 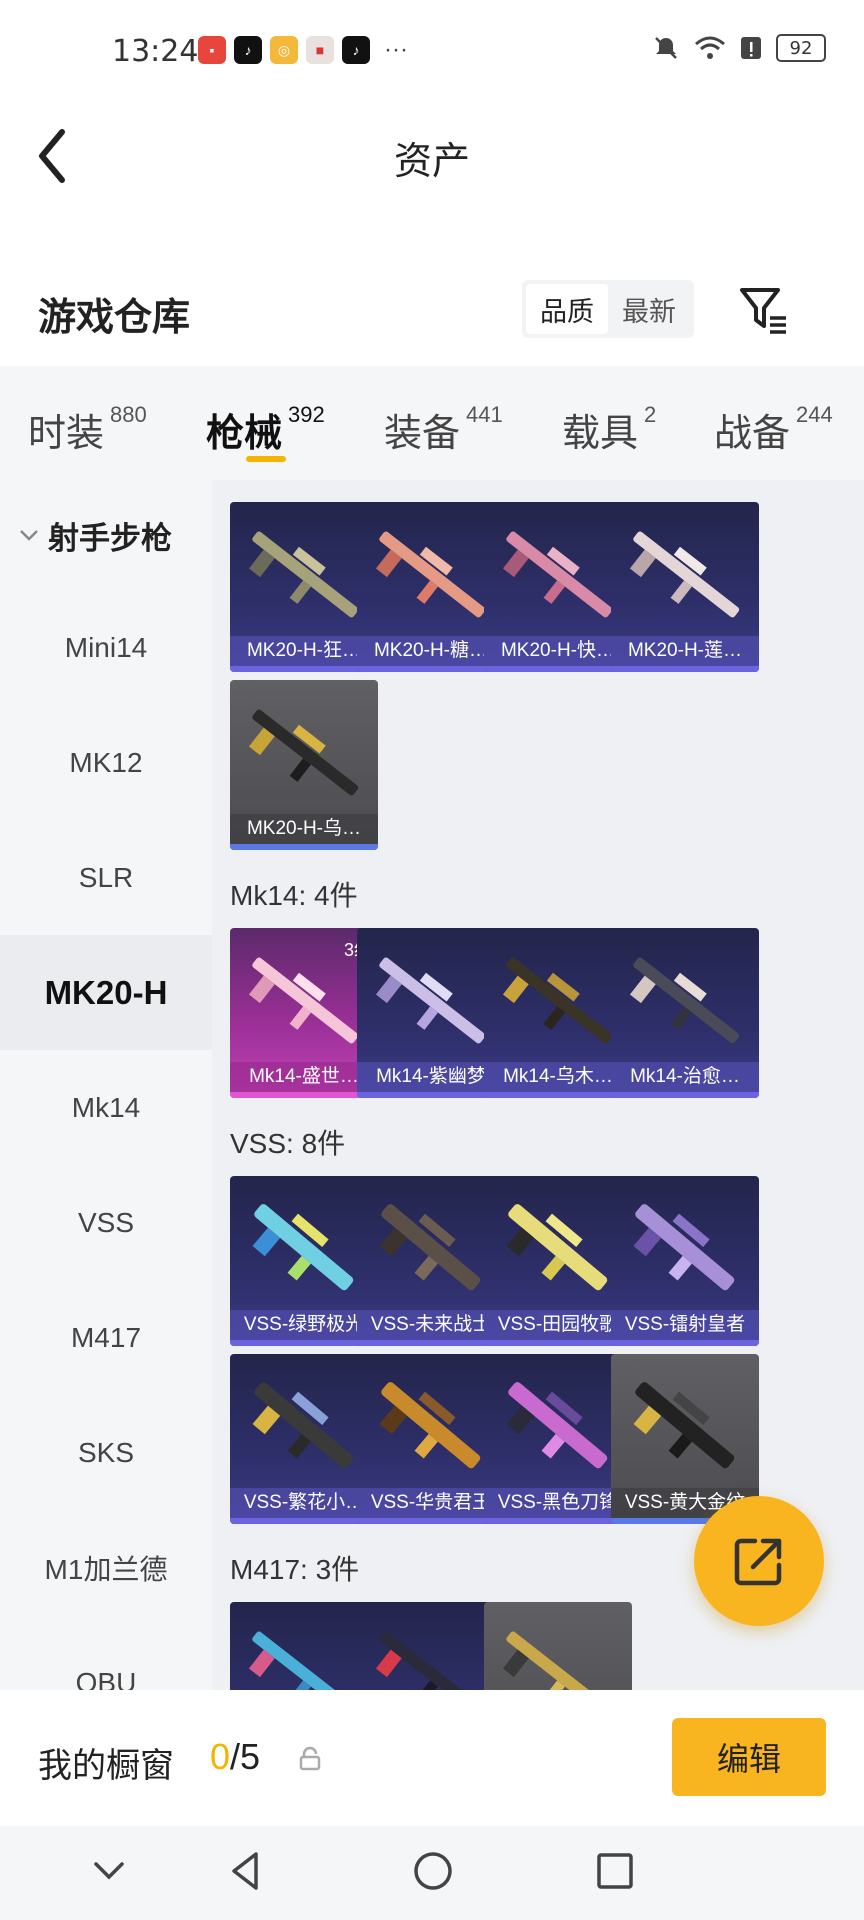 I want to click on share-button, so click(x=759, y=1561).